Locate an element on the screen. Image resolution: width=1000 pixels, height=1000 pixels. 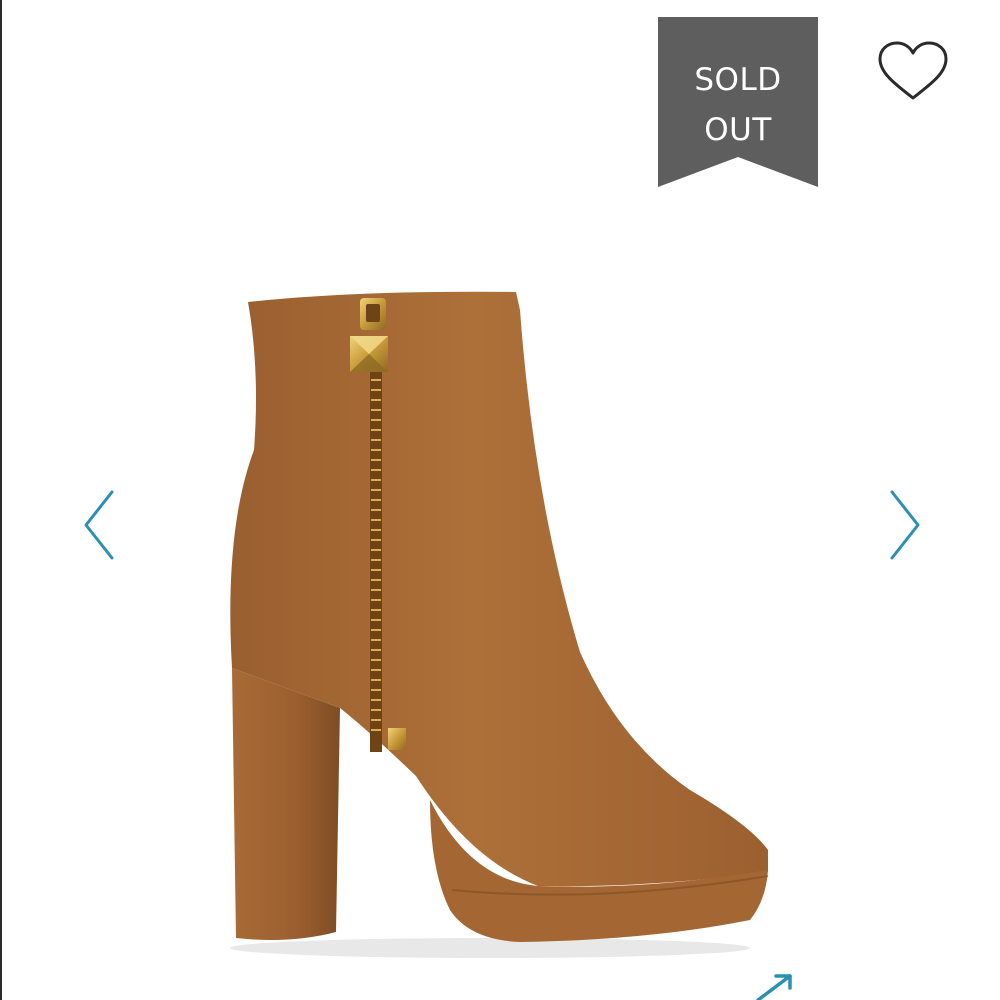
sold-out-label: SOLD OUT is located at coordinates (738, 105).